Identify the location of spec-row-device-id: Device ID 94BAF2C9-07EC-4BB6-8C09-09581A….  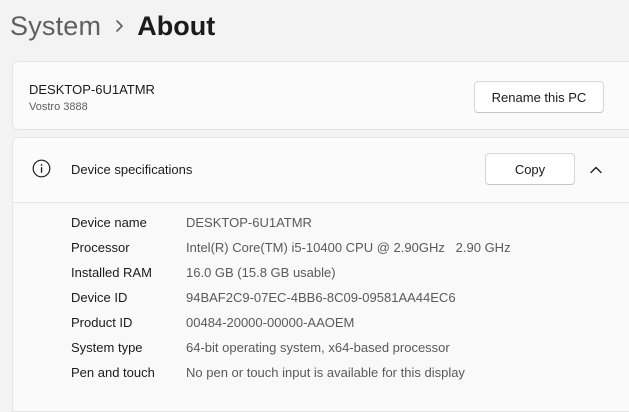
(263, 297).